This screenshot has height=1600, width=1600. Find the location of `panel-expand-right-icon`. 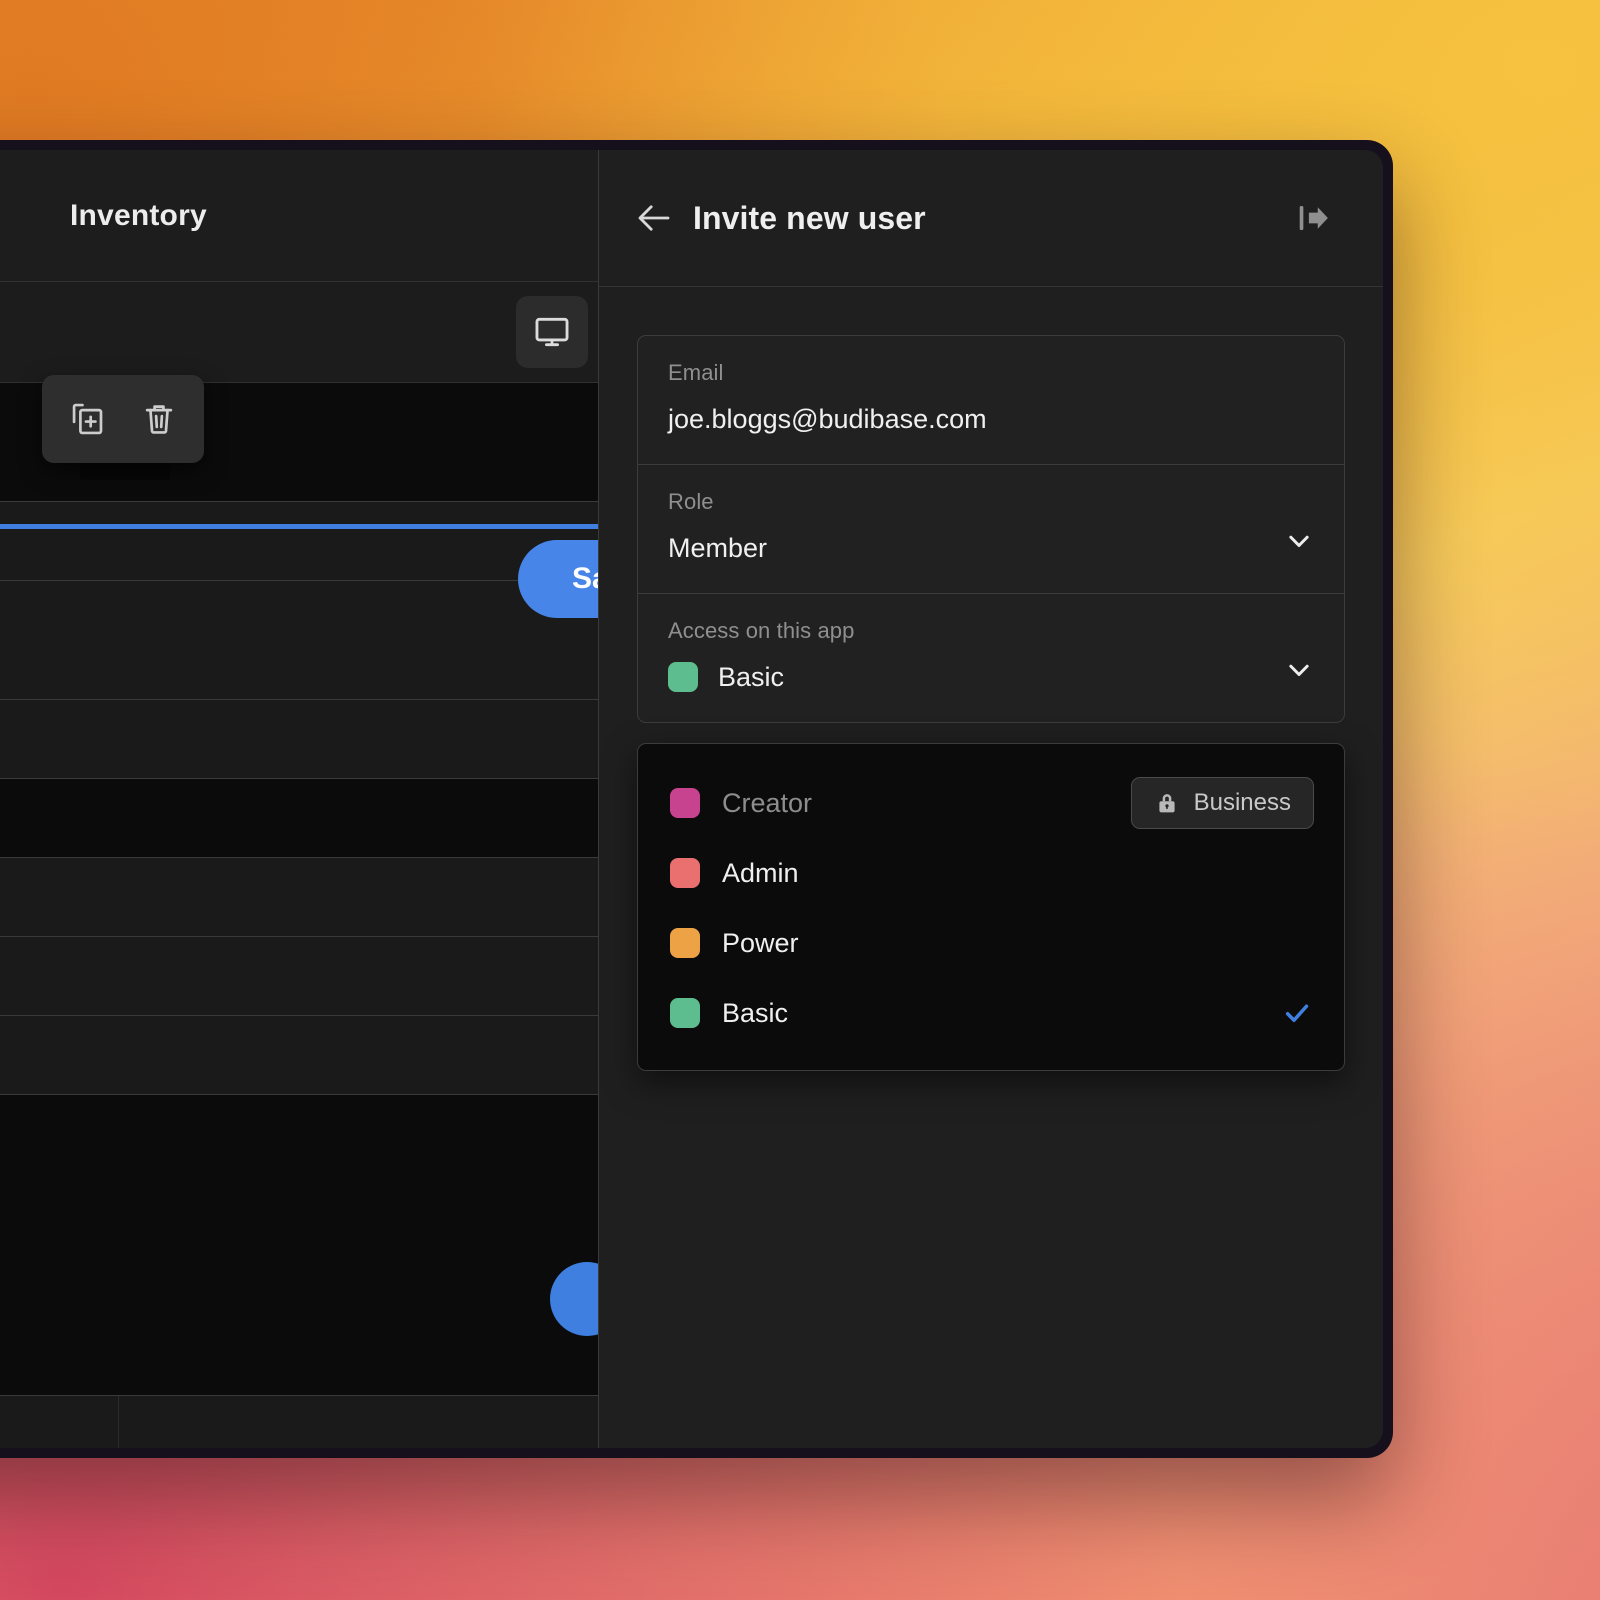

panel-expand-right-icon is located at coordinates (1313, 218).